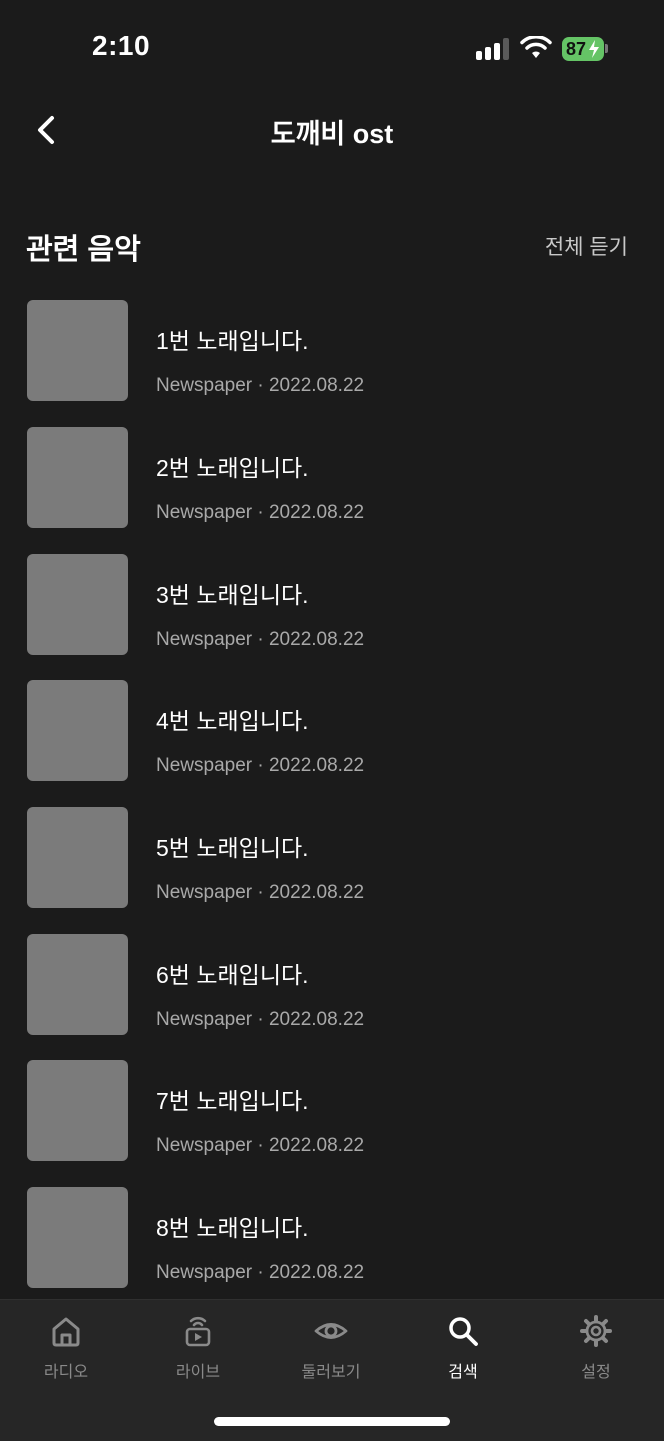  What do you see at coordinates (332, 1111) in the screenshot?
I see `track-row: 7번 노래입니다. Newspaper · 2022.08.22` at bounding box center [332, 1111].